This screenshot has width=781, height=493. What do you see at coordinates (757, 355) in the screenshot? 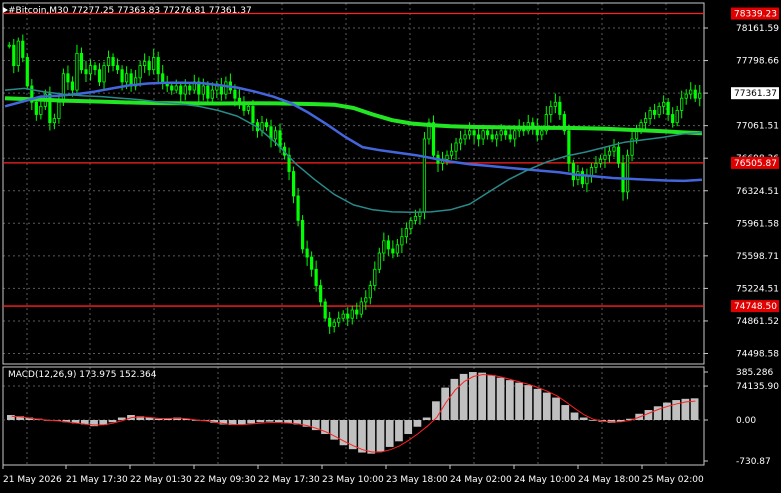
I see `y-tick-label: 74498.58` at bounding box center [757, 355].